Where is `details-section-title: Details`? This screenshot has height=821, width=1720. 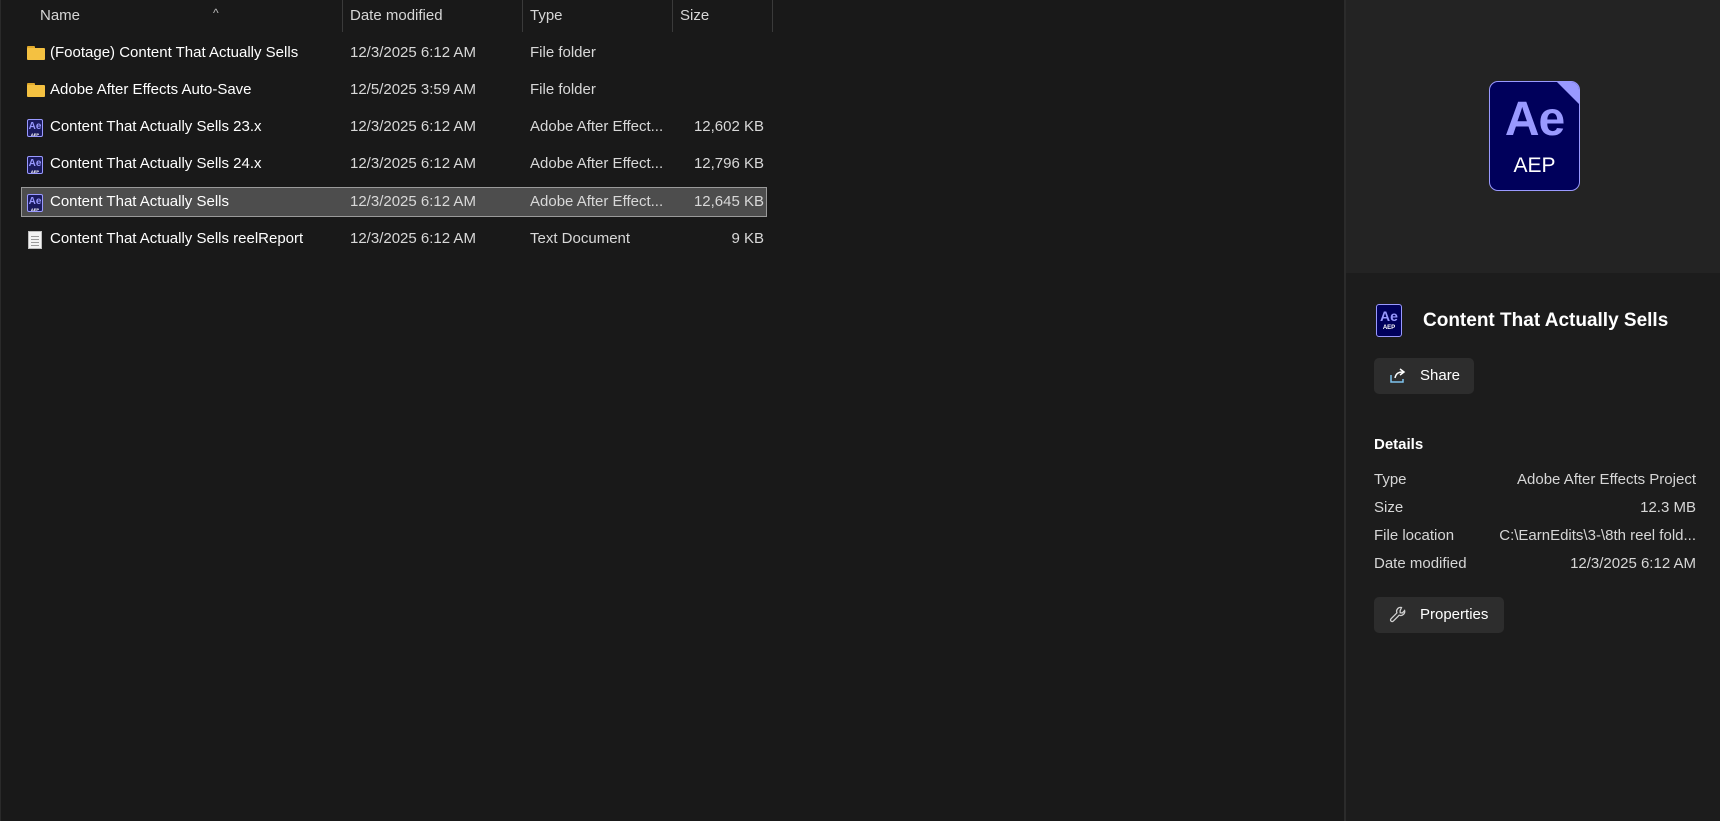
details-section-title: Details is located at coordinates (1399, 444).